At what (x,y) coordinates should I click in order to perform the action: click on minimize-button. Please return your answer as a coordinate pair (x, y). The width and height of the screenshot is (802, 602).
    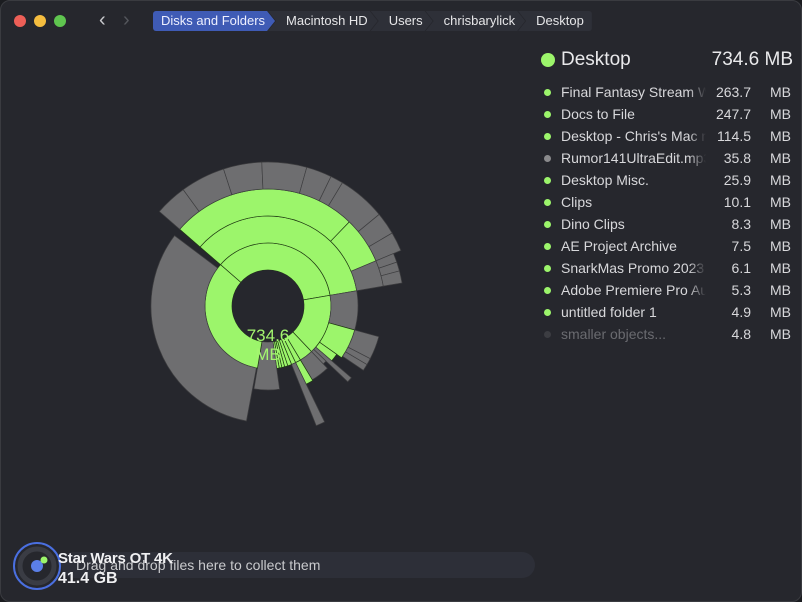
    Looking at the image, I should click on (40, 21).